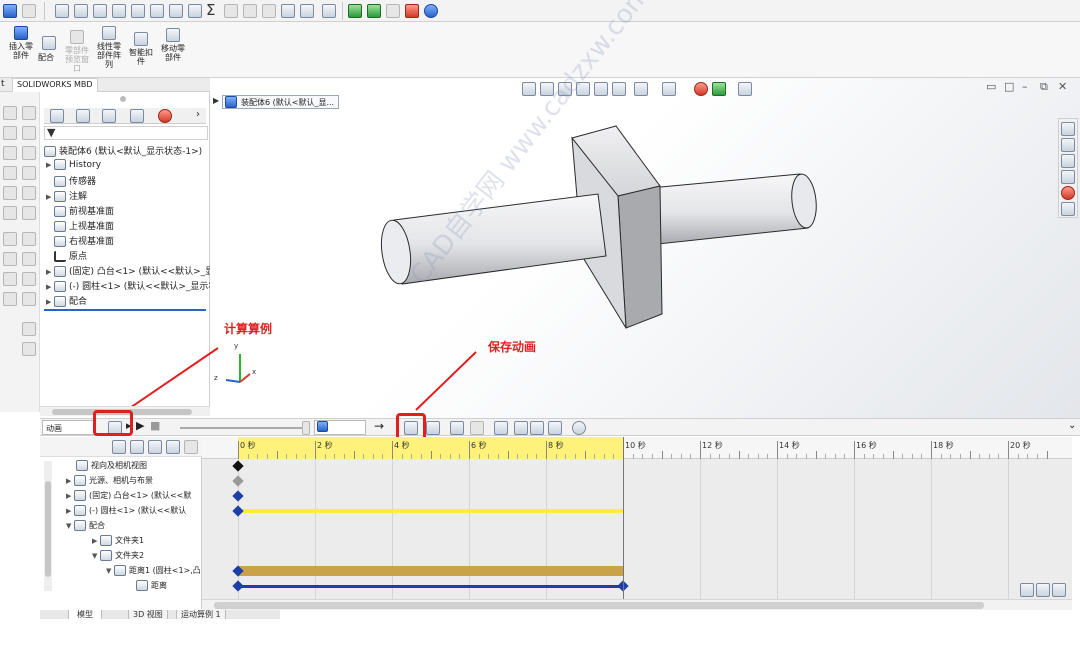 This screenshot has width=1080, height=654. I want to click on tab-motion-study-1: 运动算例 1, so click(201, 614).